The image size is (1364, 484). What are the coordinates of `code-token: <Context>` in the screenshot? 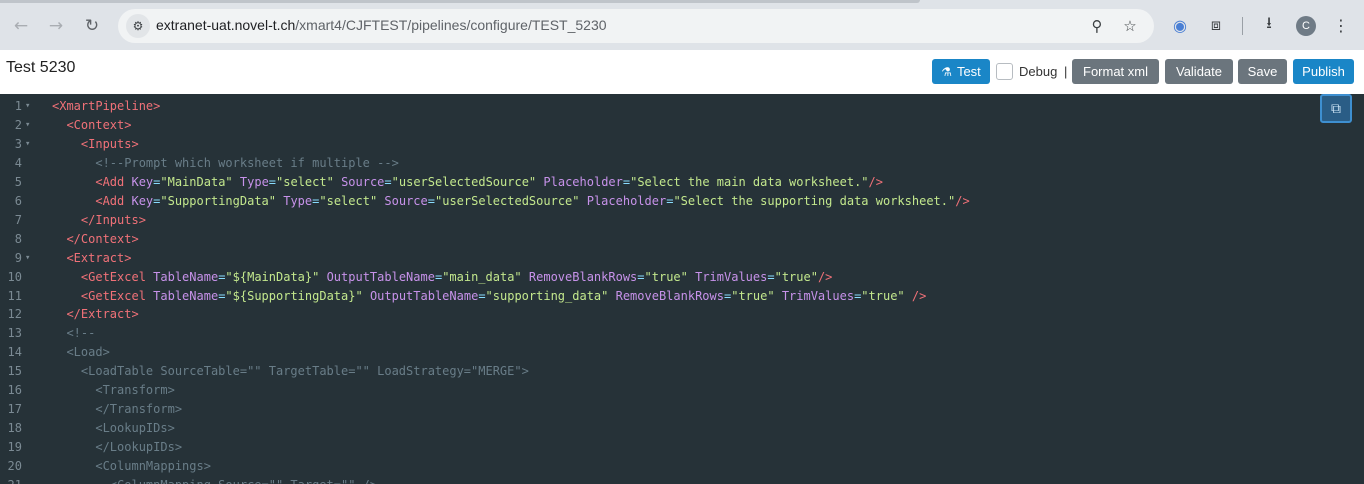 It's located at (99, 124).